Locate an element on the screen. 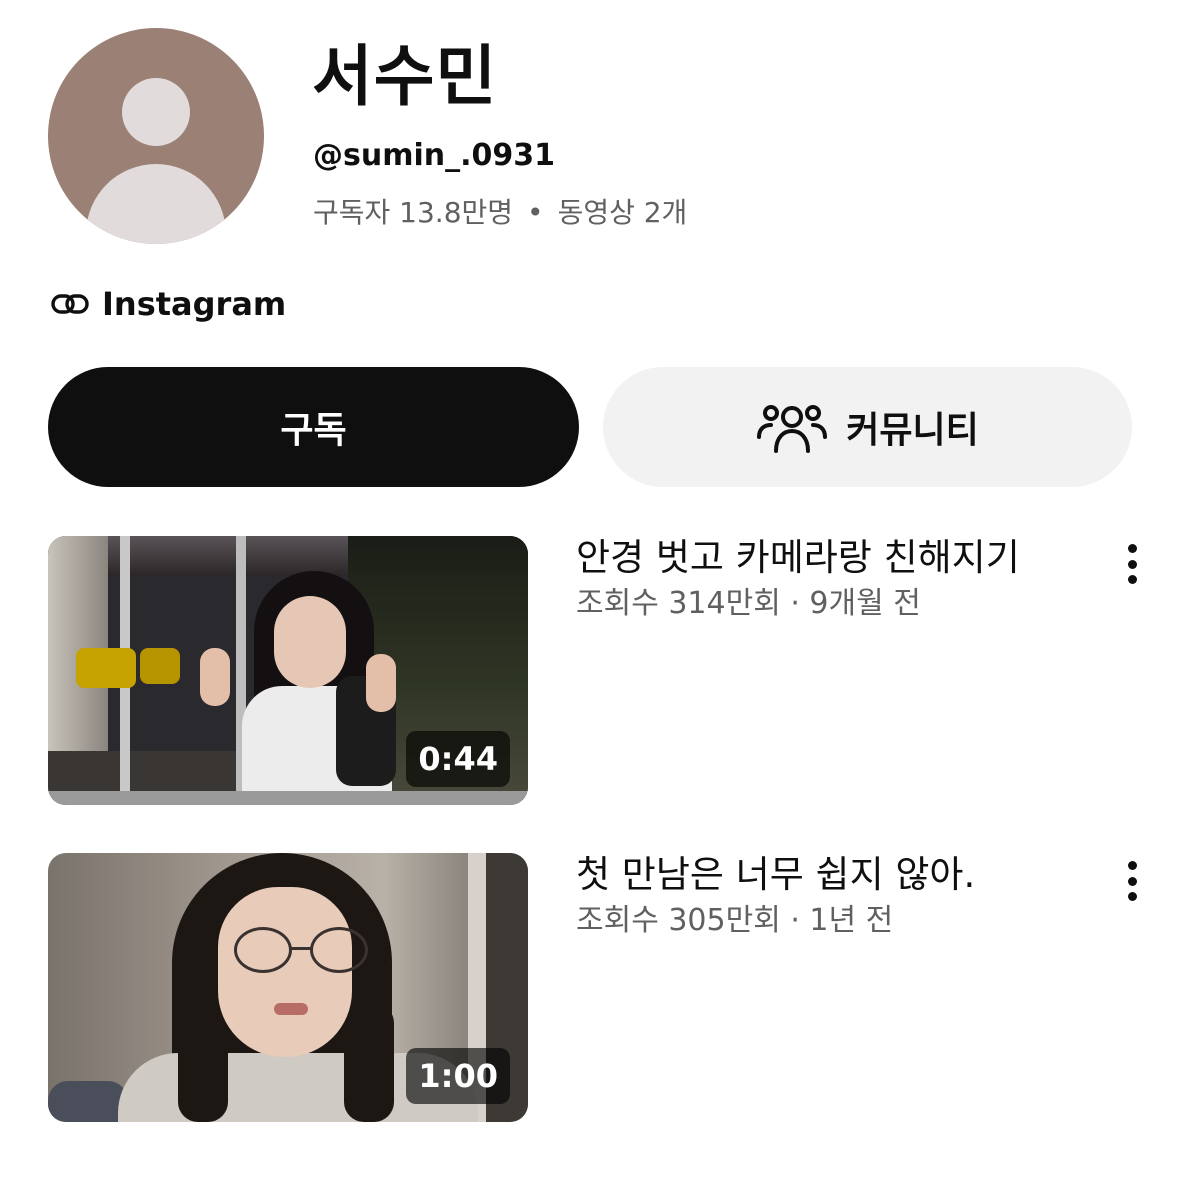 Image resolution: width=1179 pixels, height=1190 pixels. avatar-body-shape is located at coordinates (156, 204).